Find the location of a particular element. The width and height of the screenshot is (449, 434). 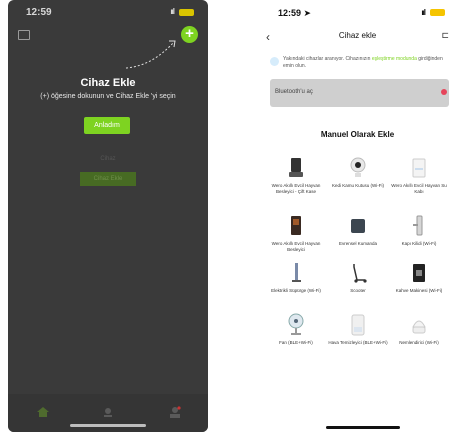

device-item: Hava Temizleyici (BLE+Wi-Fi) is located at coordinates (358, 342).